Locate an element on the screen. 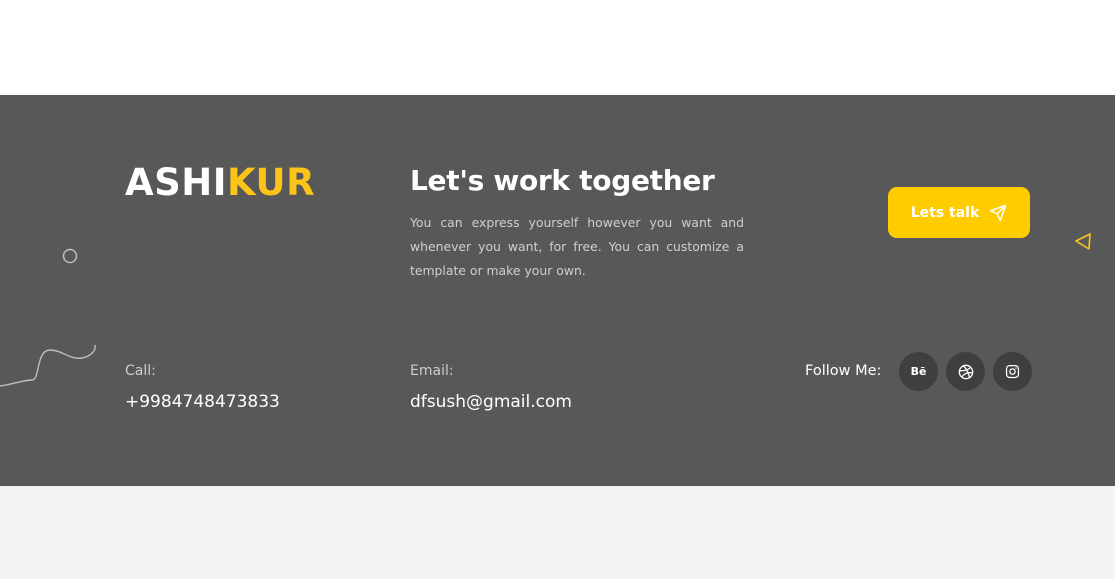 The height and width of the screenshot is (579, 1115). dribbble-button is located at coordinates (965, 371).